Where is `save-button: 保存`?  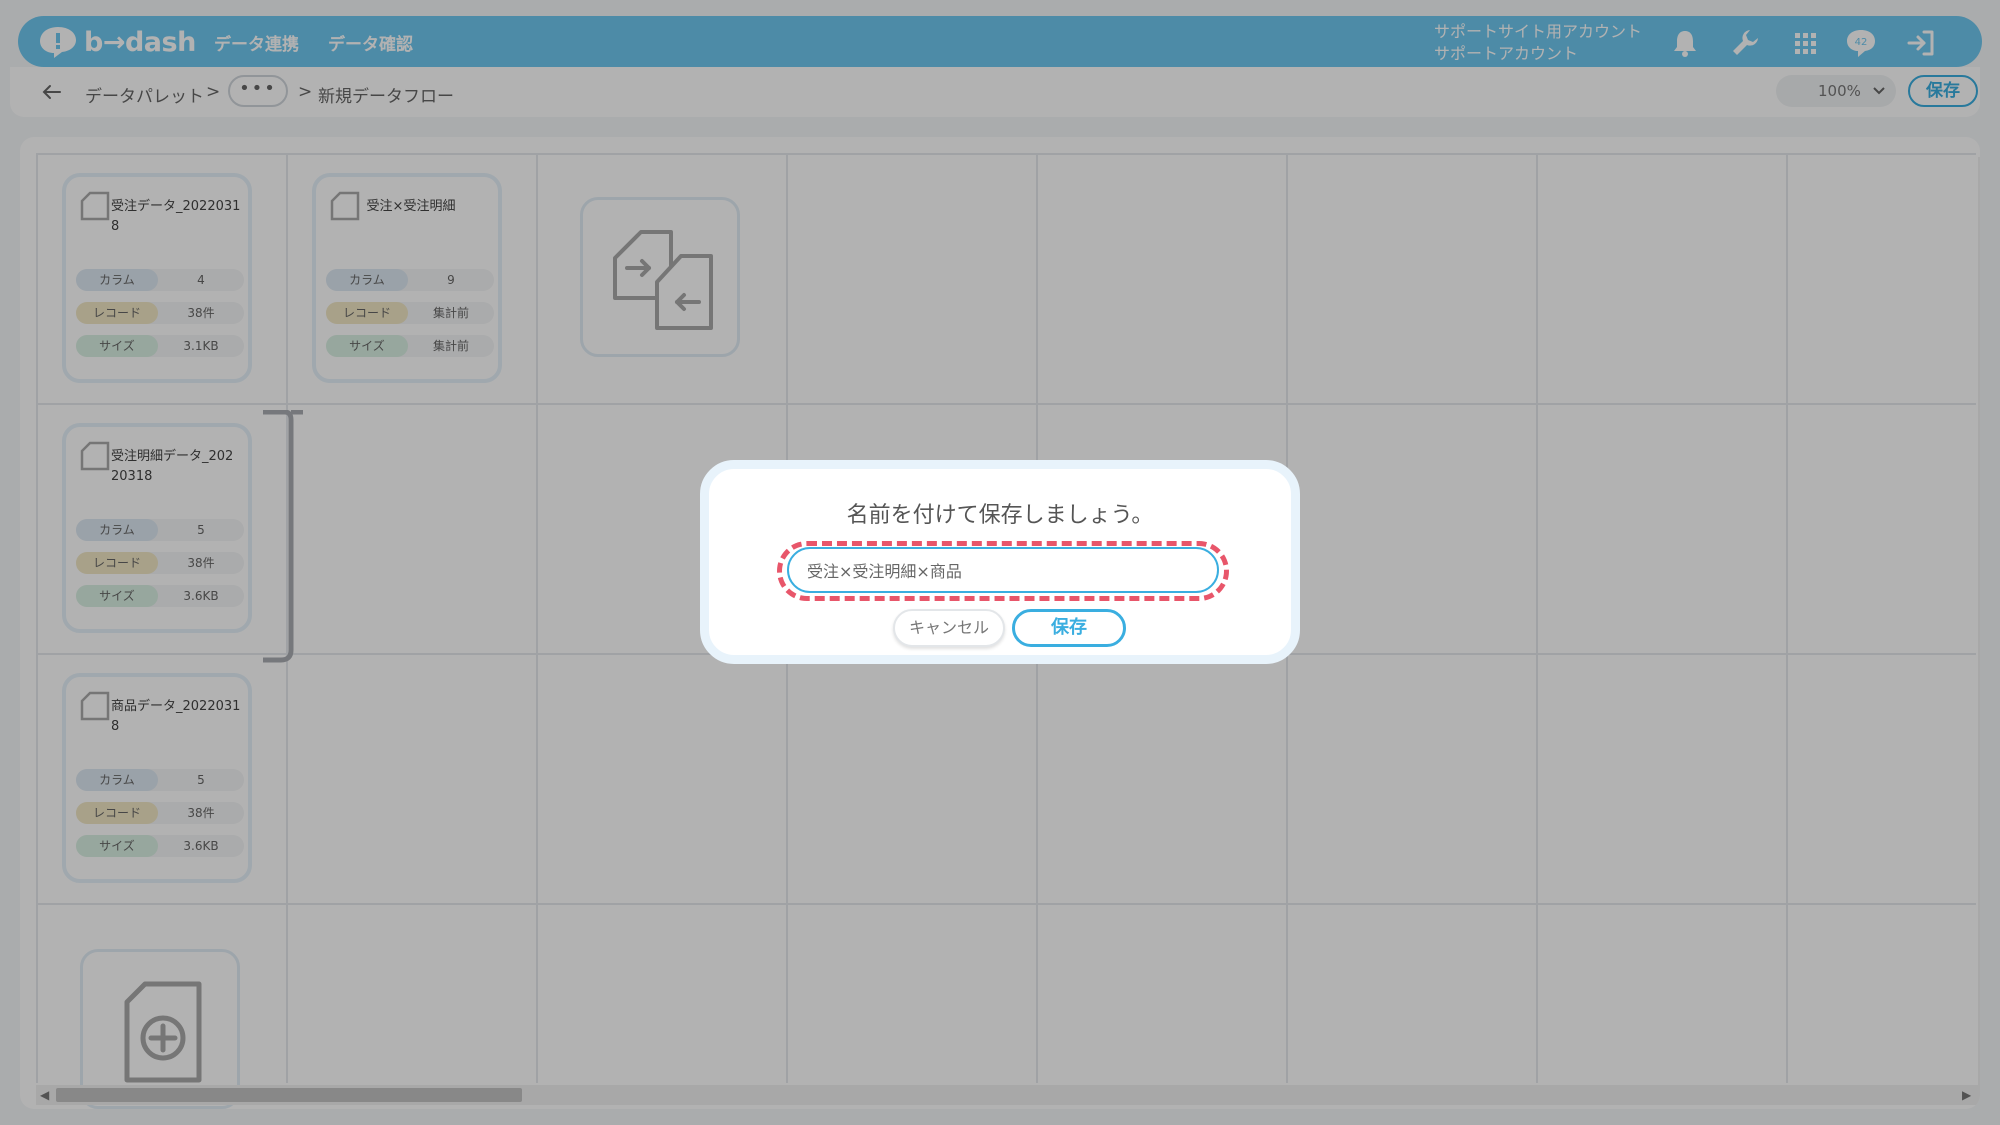
save-button: 保存 is located at coordinates (1069, 628).